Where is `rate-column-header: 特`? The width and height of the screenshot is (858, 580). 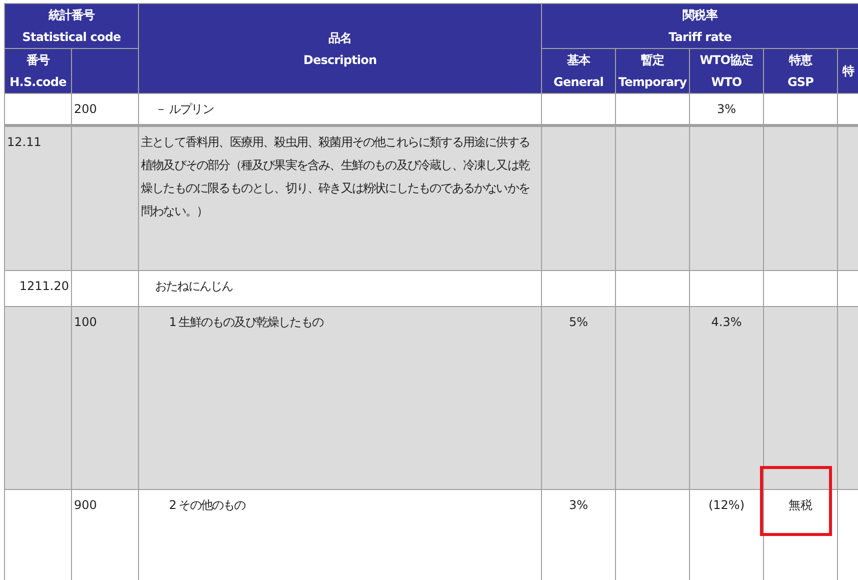
rate-column-header: 特 is located at coordinates (848, 71).